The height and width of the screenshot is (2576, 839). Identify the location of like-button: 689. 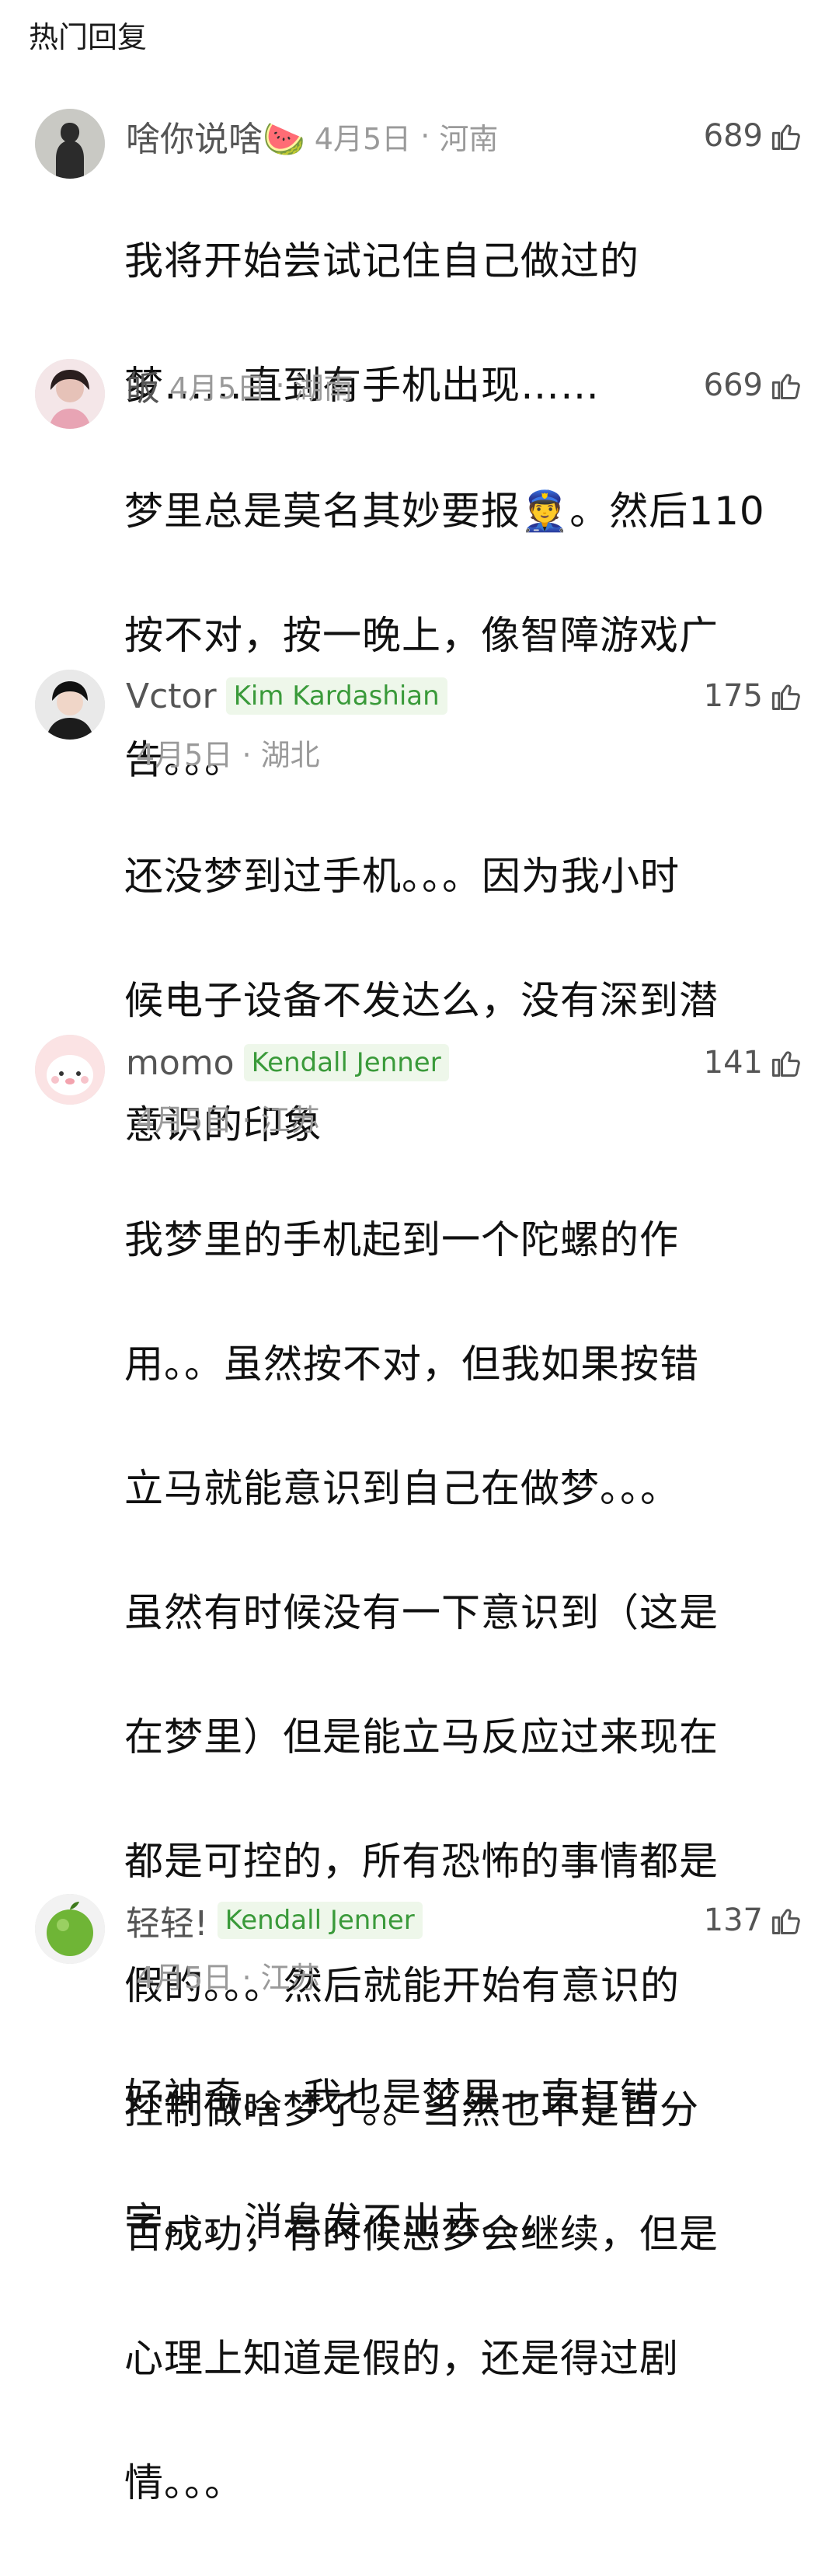
(754, 136).